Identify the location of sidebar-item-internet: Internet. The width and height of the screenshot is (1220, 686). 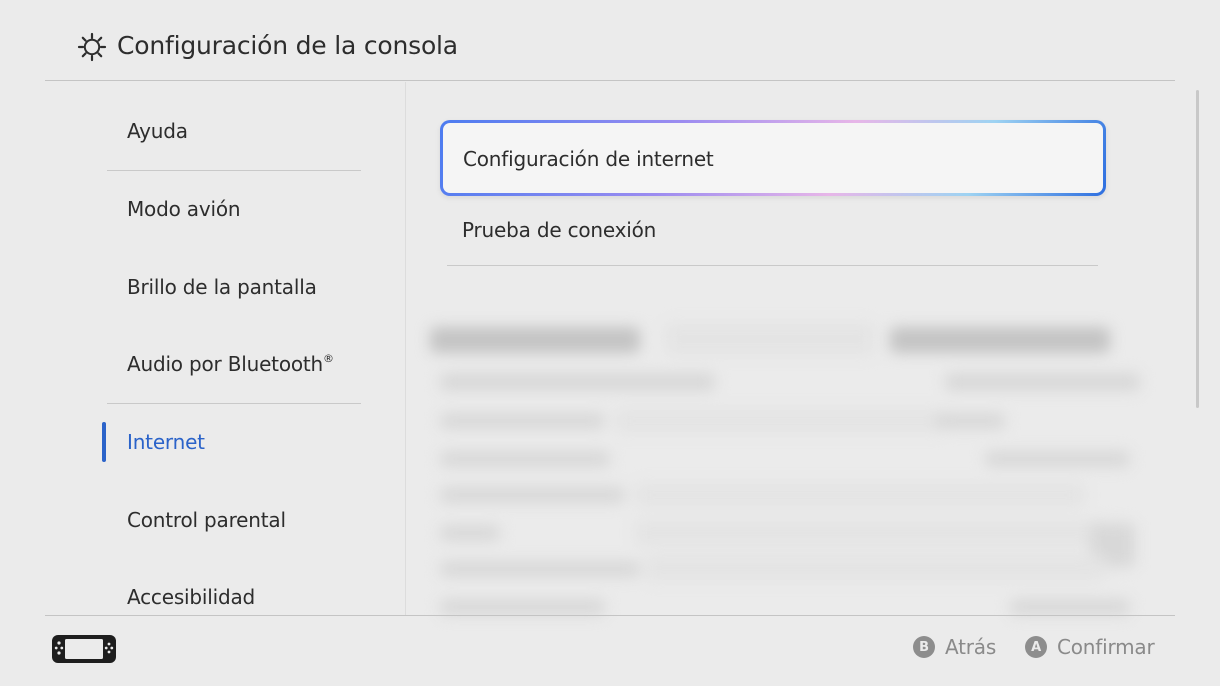
(166, 442).